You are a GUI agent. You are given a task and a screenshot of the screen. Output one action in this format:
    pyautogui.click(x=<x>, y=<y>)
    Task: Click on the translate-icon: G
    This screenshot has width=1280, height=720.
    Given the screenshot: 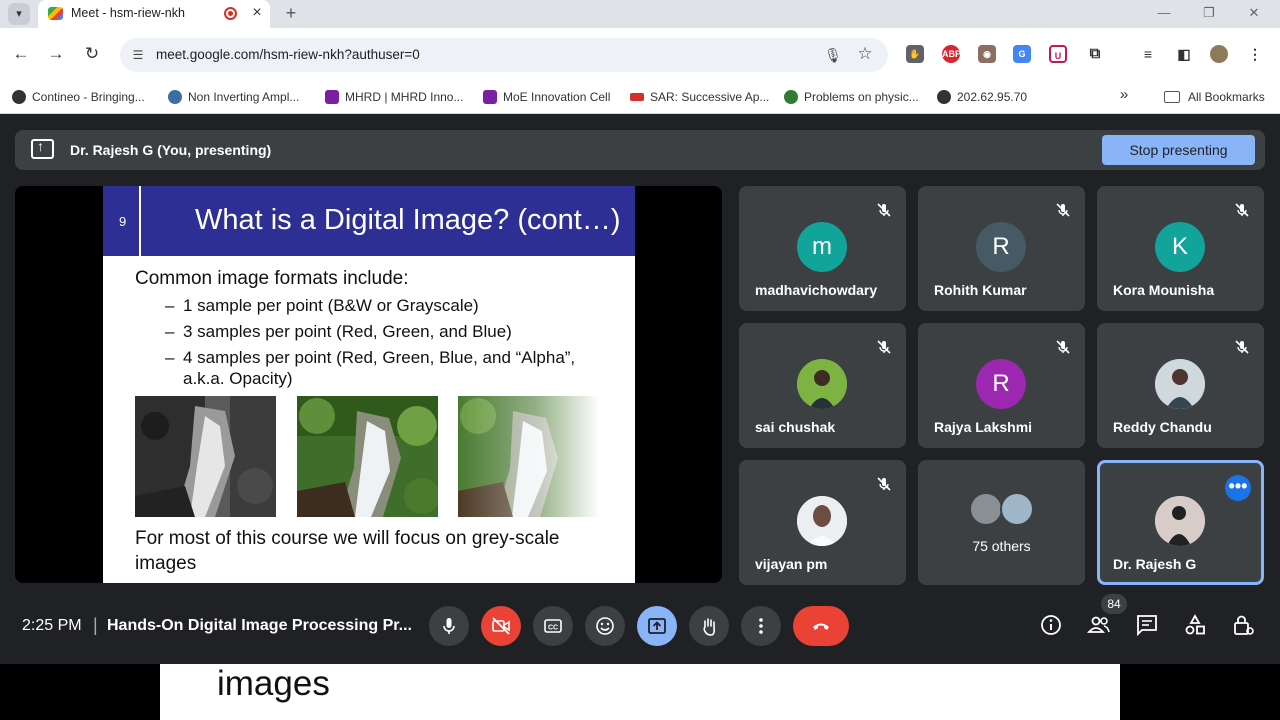 What is the action you would take?
    pyautogui.click(x=1022, y=54)
    